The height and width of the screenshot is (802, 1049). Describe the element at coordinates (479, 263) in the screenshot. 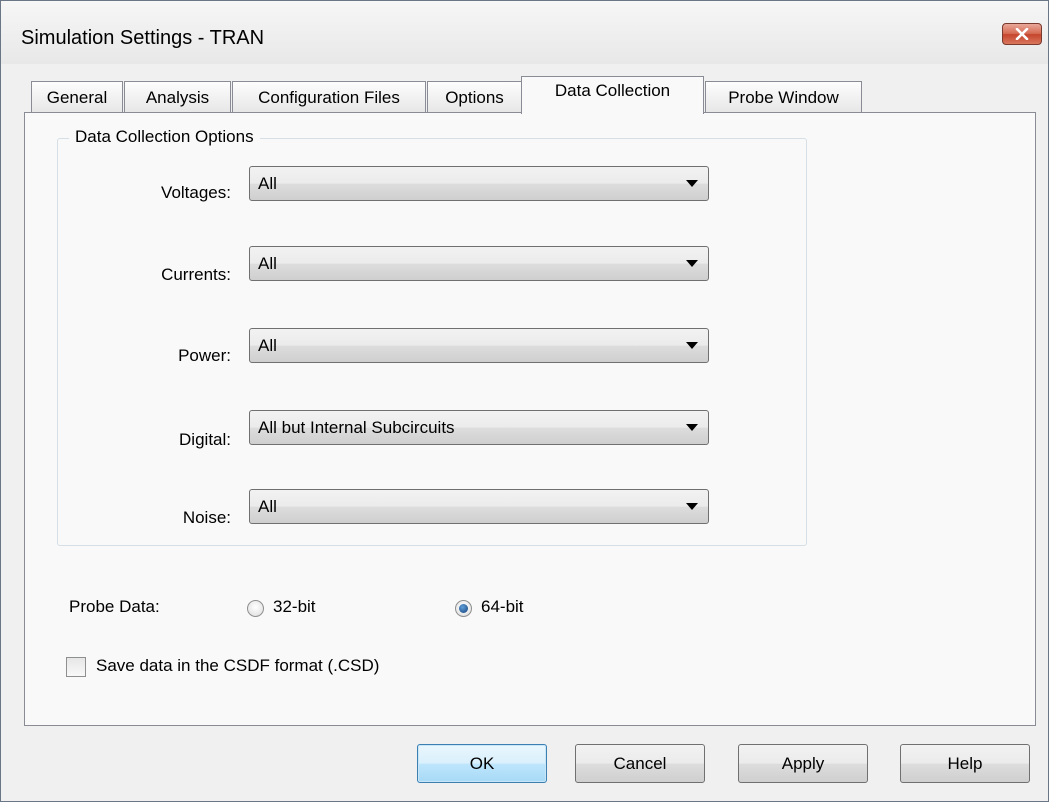

I see `currents-select: All` at that location.